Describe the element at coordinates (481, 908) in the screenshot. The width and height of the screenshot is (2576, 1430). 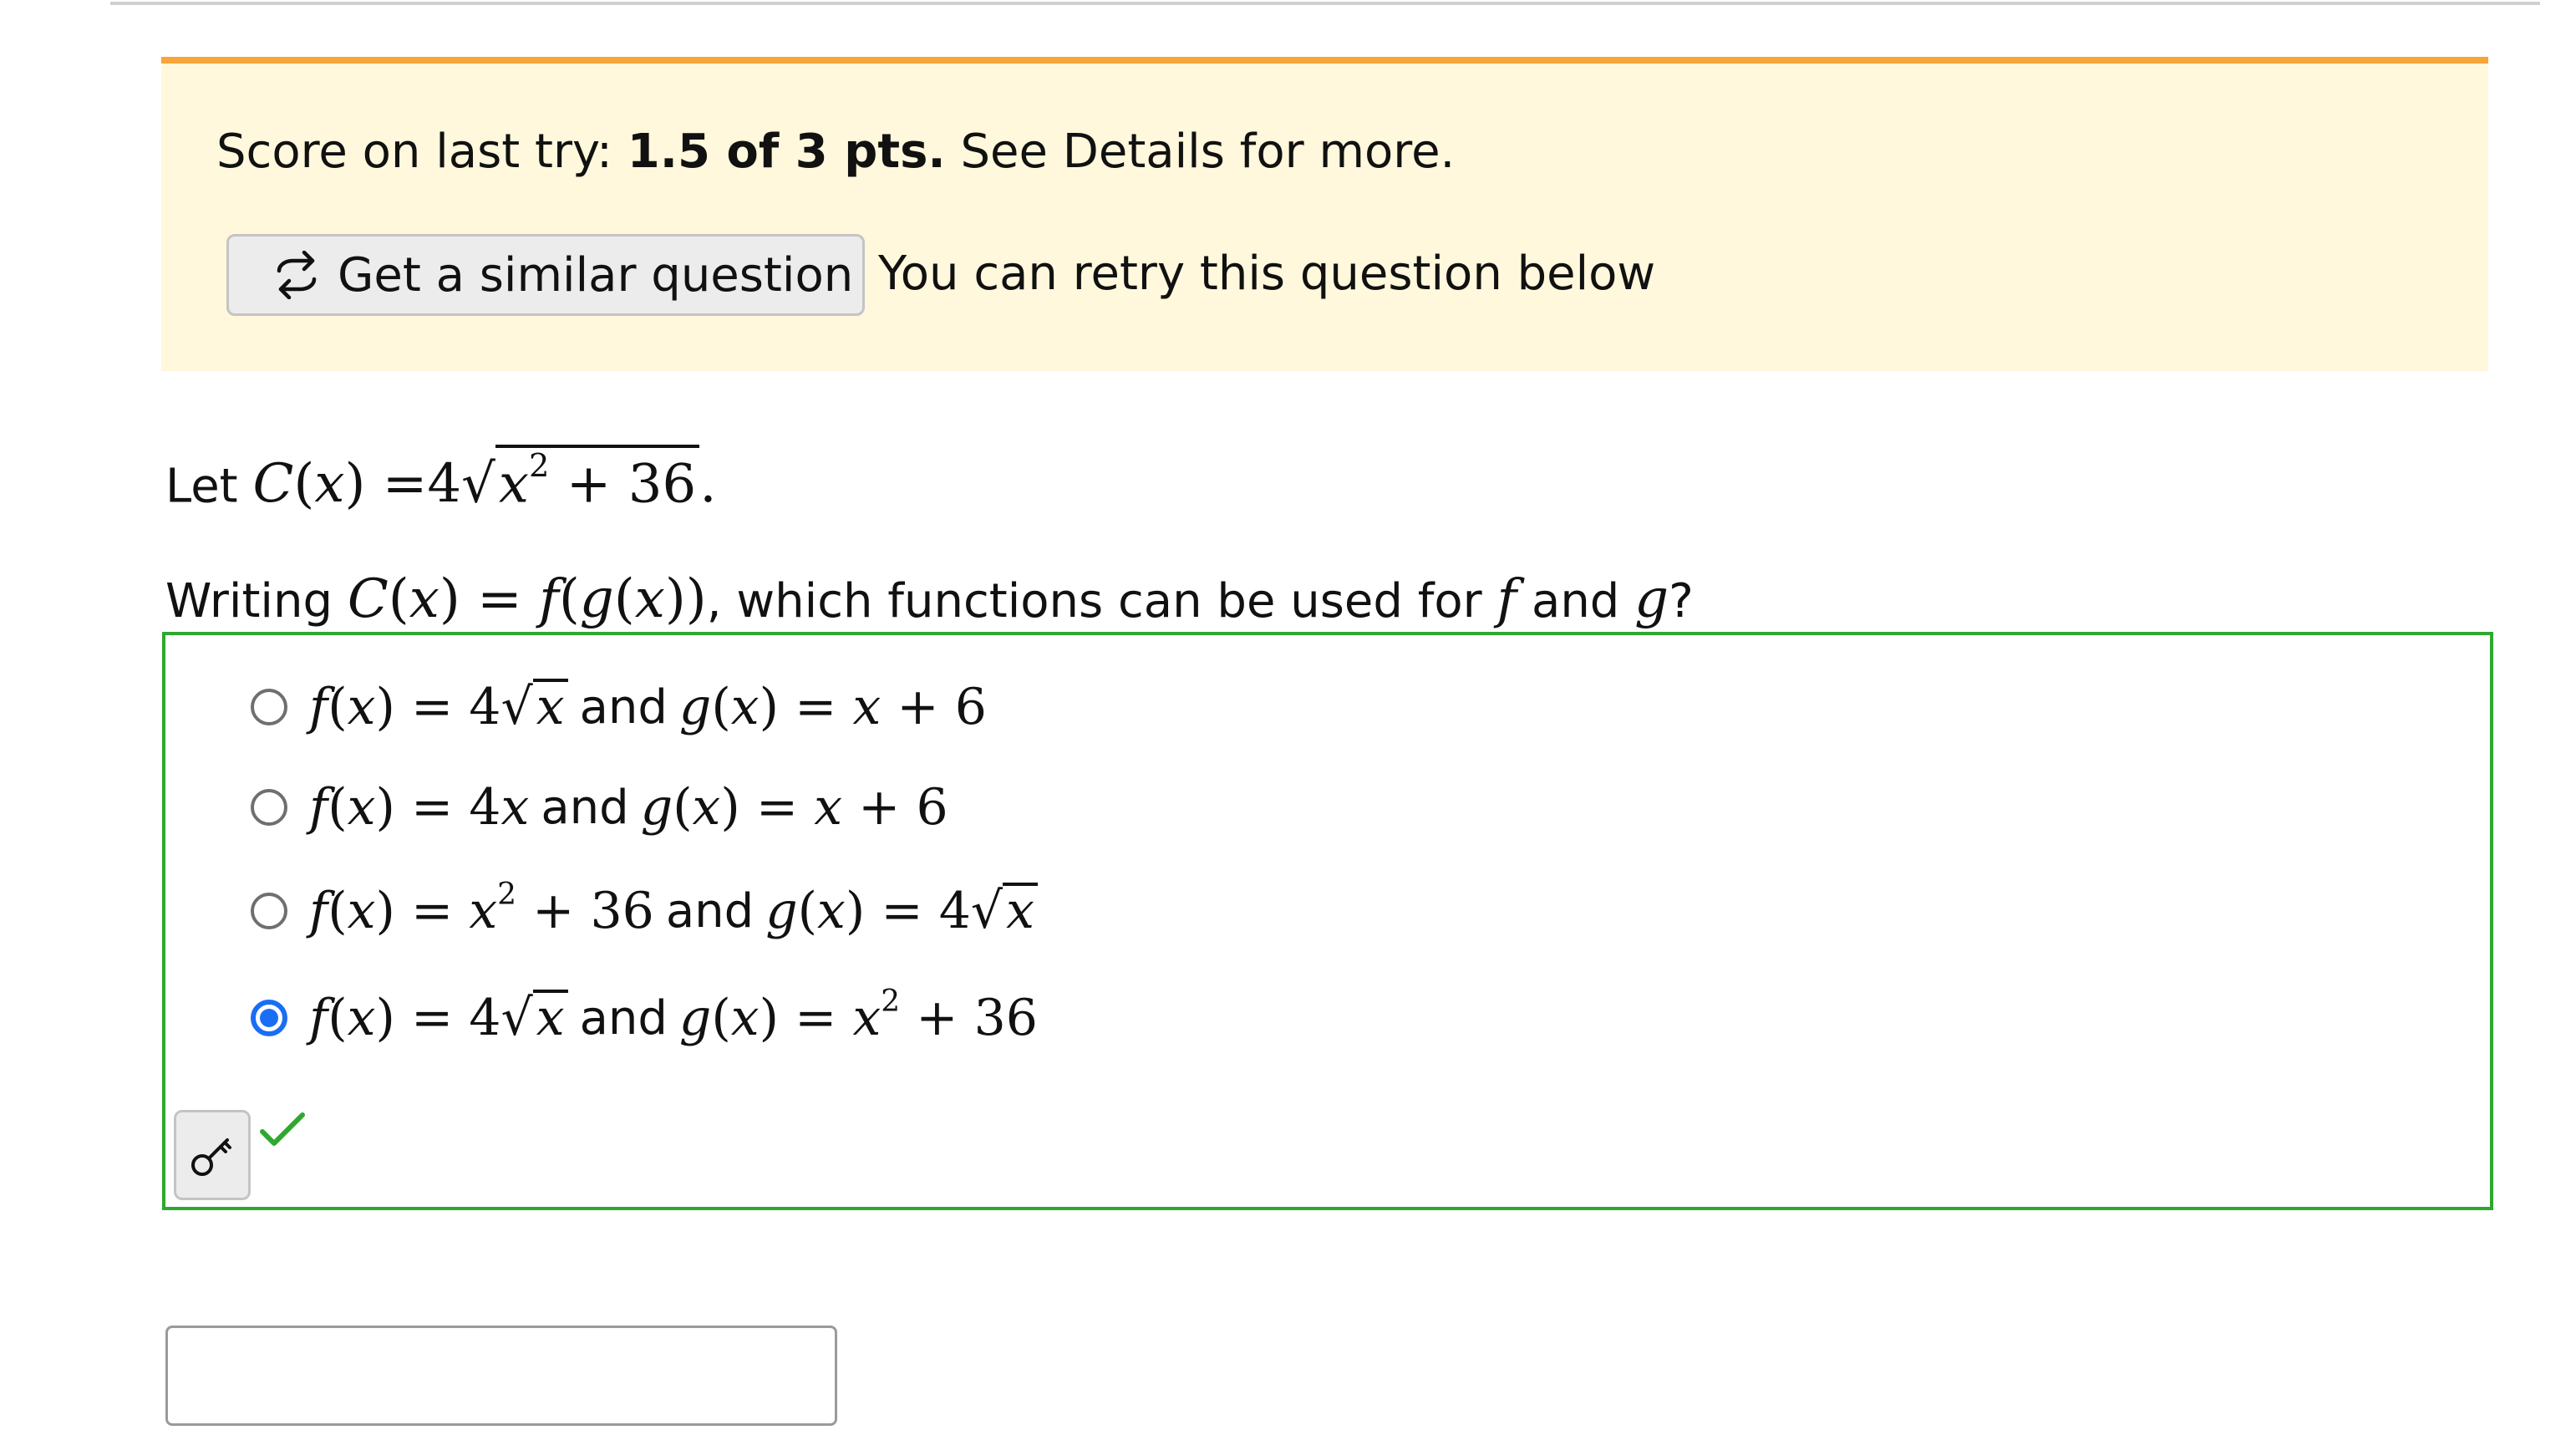
I see `choice-3-f: f(x) = x2 + 36` at that location.